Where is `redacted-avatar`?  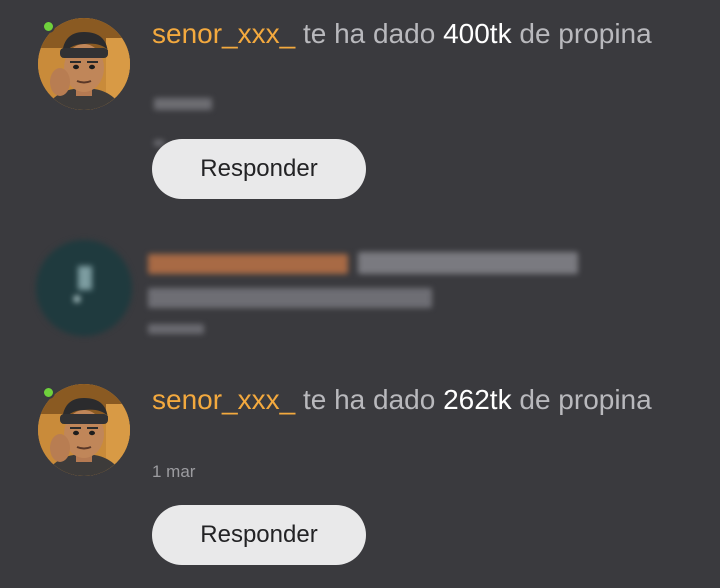 redacted-avatar is located at coordinates (84, 288).